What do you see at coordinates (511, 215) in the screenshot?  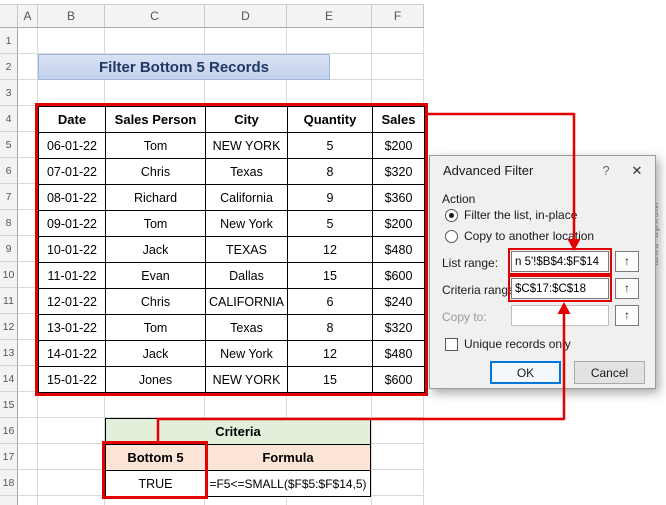 I see `radio-filter-in-place: Filter the list, in-place` at bounding box center [511, 215].